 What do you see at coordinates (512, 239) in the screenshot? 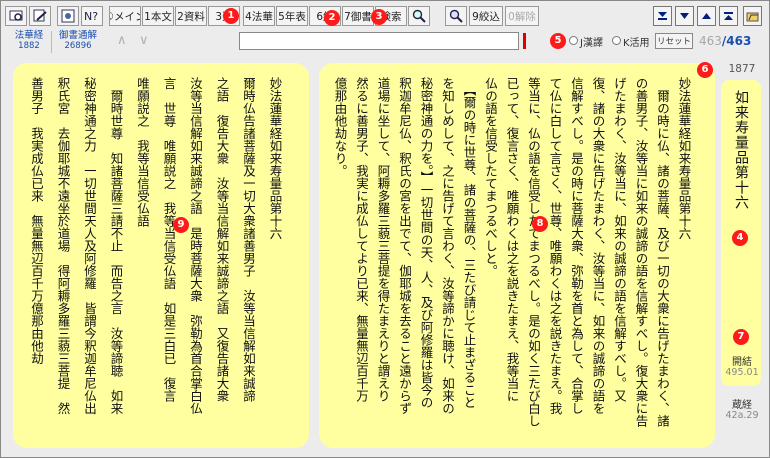
I see `yomikudashi-column: 已って、復言さく、唯願わくは之を説きたまえ、我等当に` at bounding box center [512, 239].